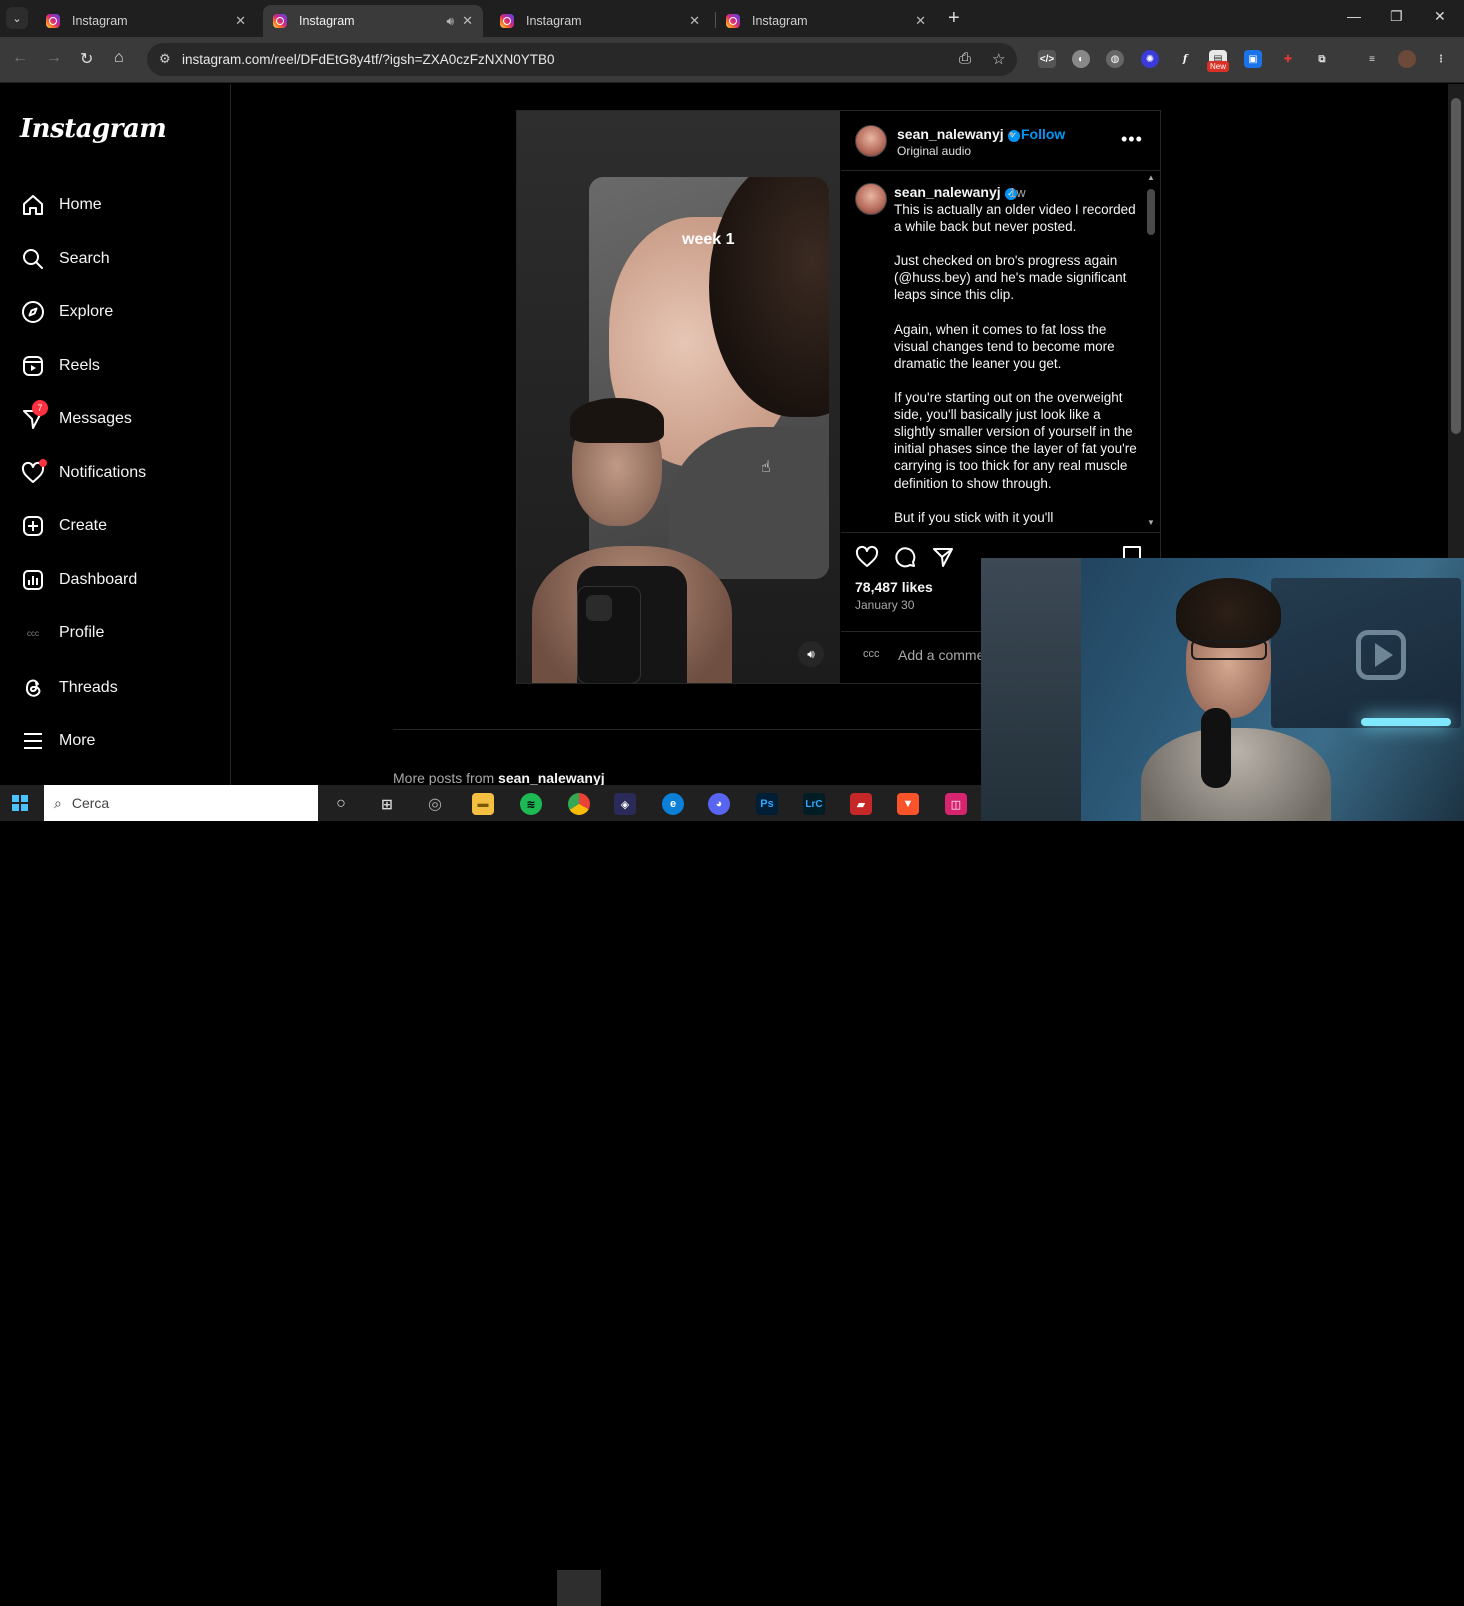 This screenshot has width=1464, height=1606. Describe the element at coordinates (905, 560) in the screenshot. I see `comment-icon` at that location.